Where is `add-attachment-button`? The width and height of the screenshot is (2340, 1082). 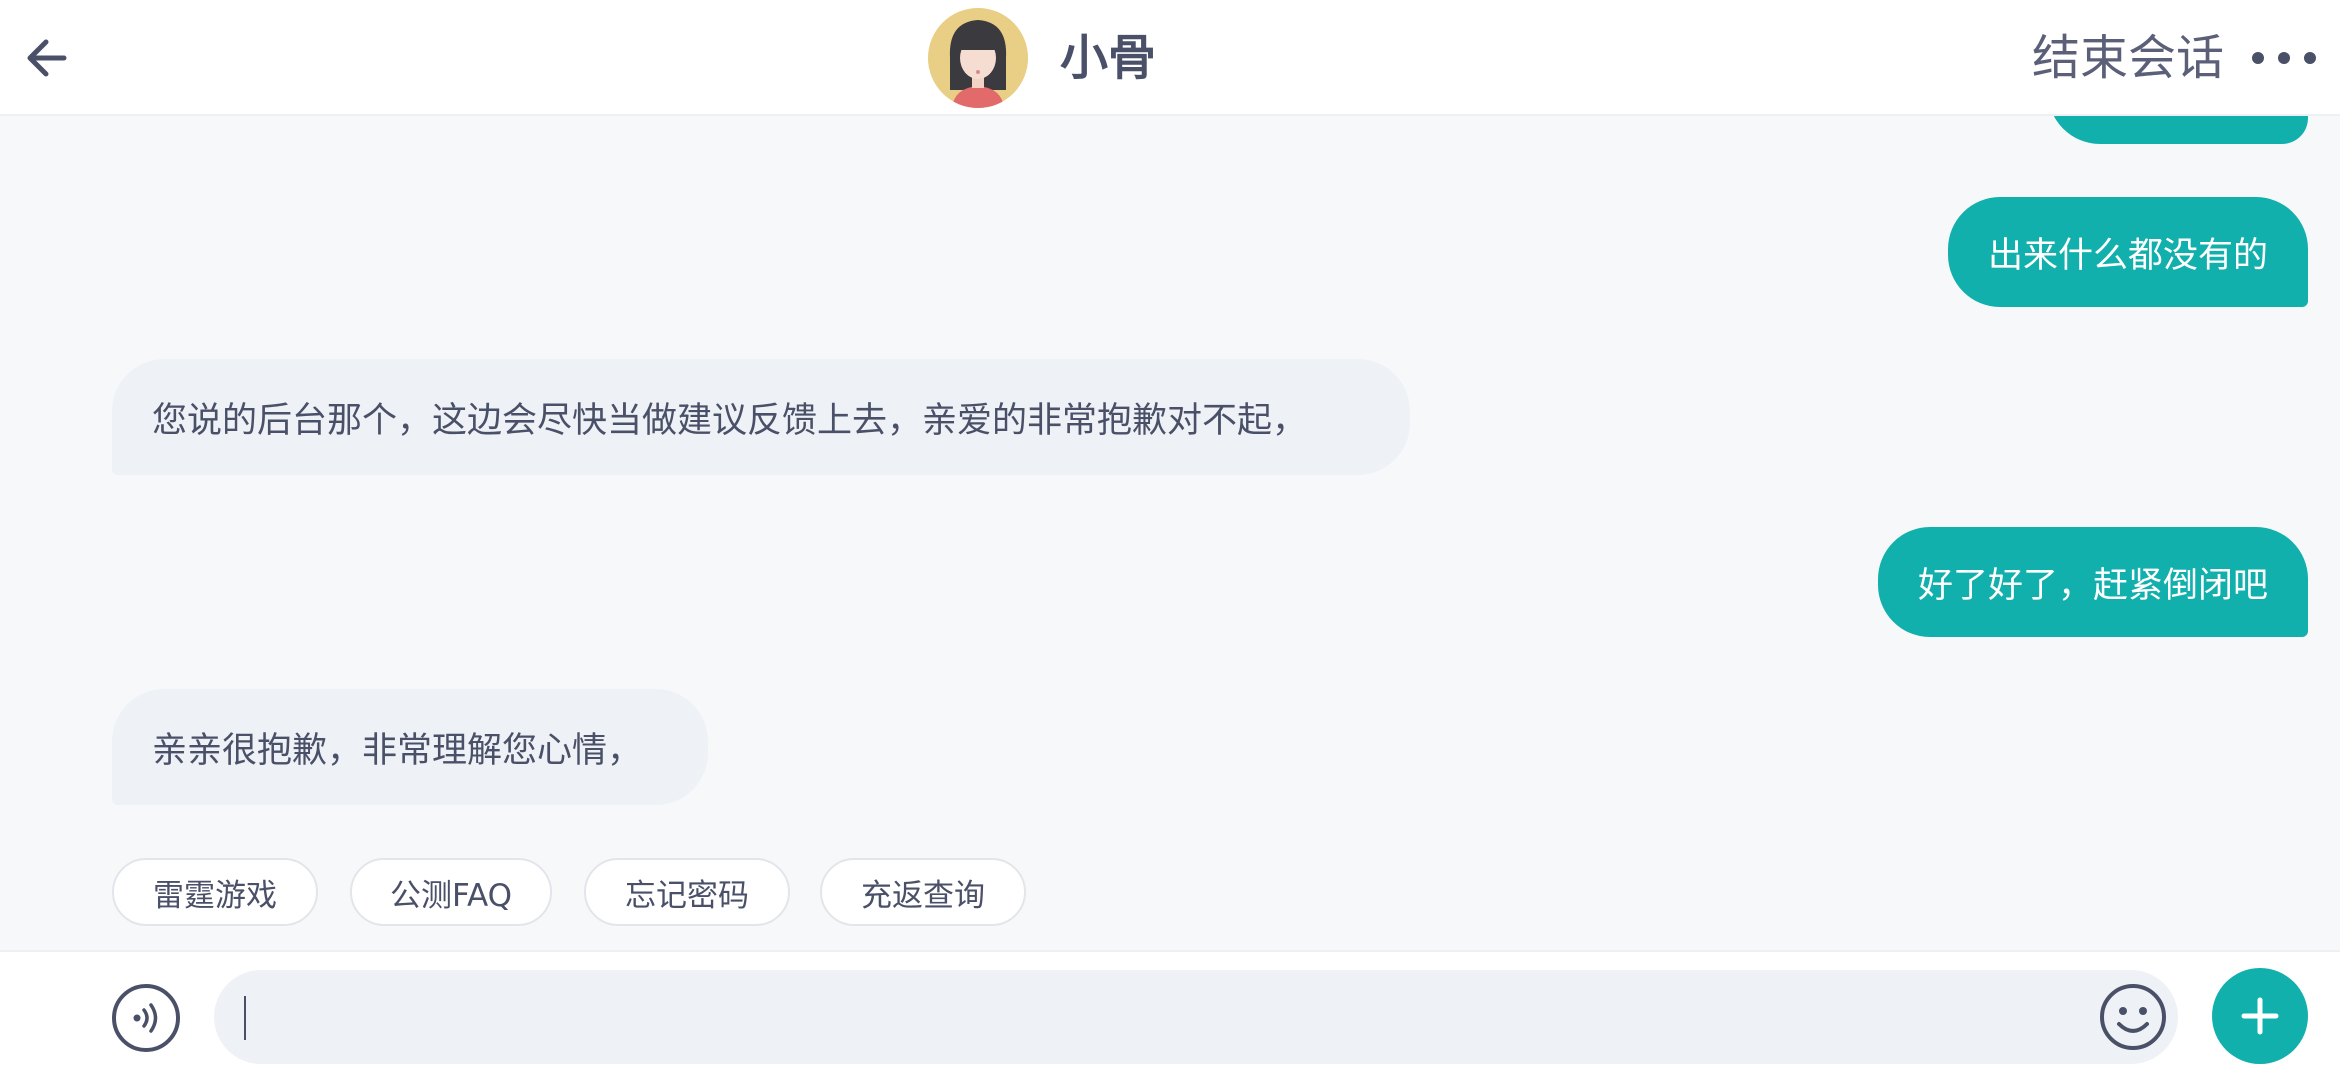
add-attachment-button is located at coordinates (2260, 1016).